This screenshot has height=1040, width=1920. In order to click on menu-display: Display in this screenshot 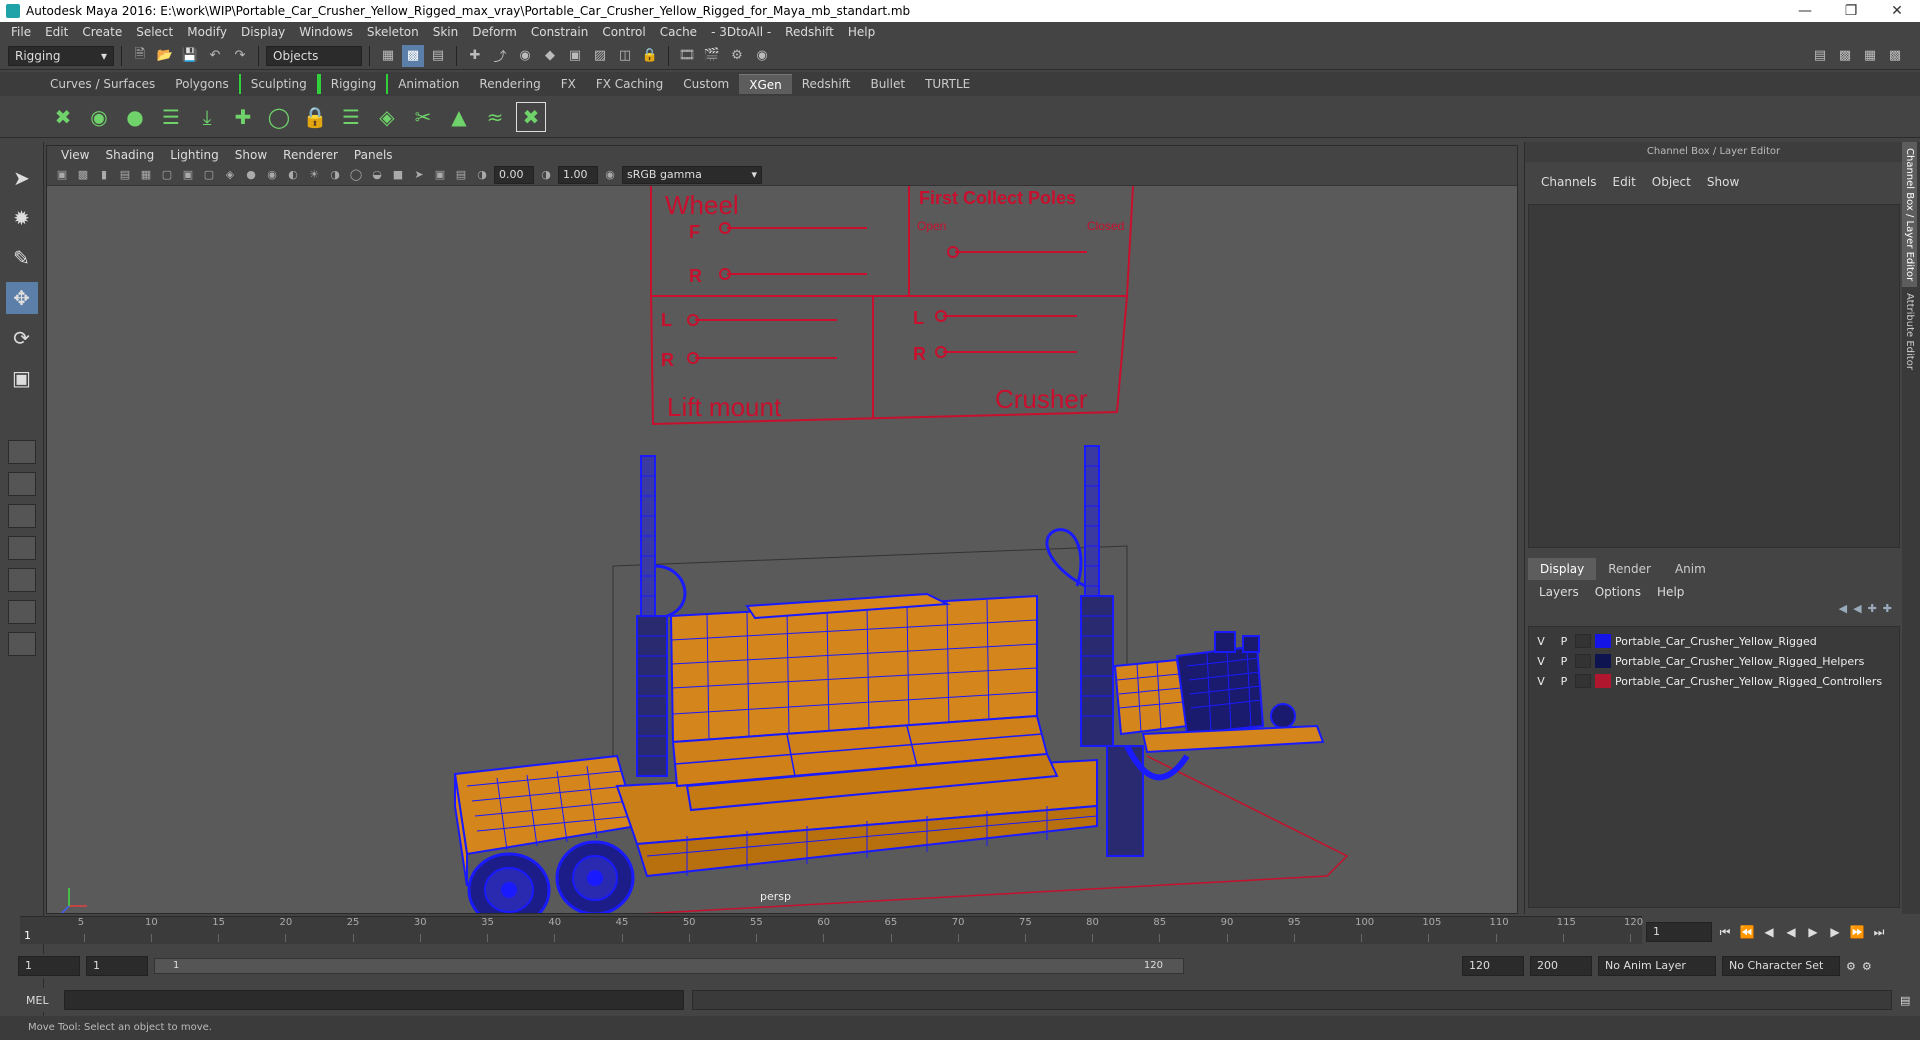, I will do `click(263, 32)`.